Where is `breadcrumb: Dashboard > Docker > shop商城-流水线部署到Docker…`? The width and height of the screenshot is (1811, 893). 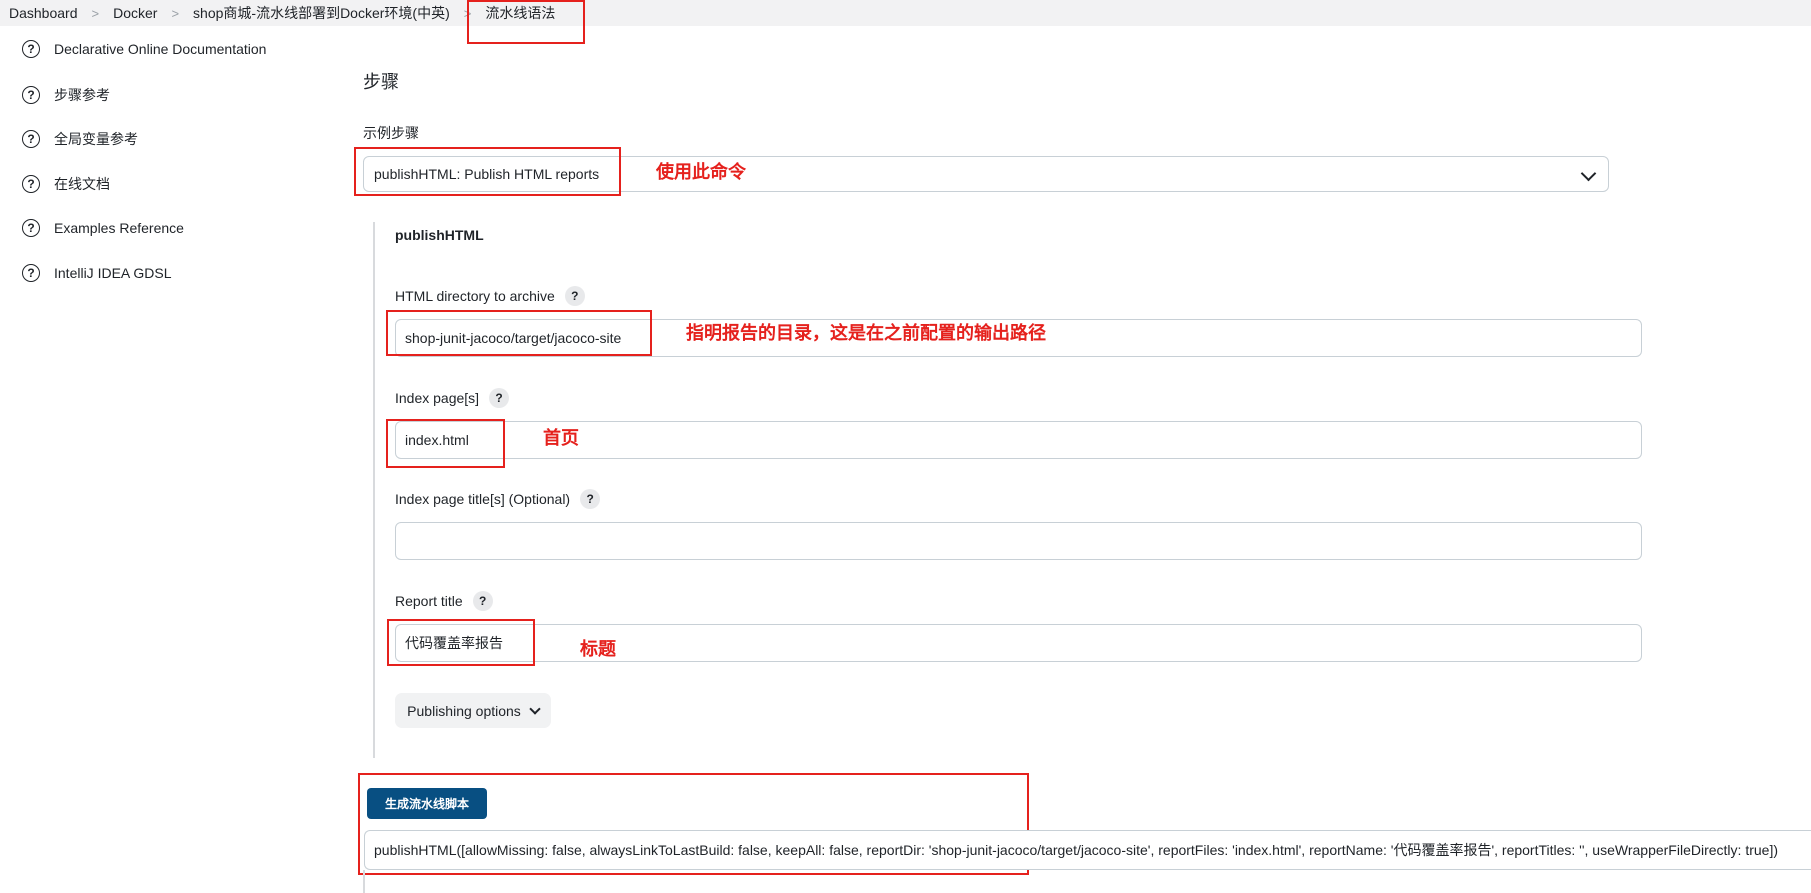
breadcrumb: Dashboard > Docker > shop商城-流水线部署到Docker… is located at coordinates (282, 13).